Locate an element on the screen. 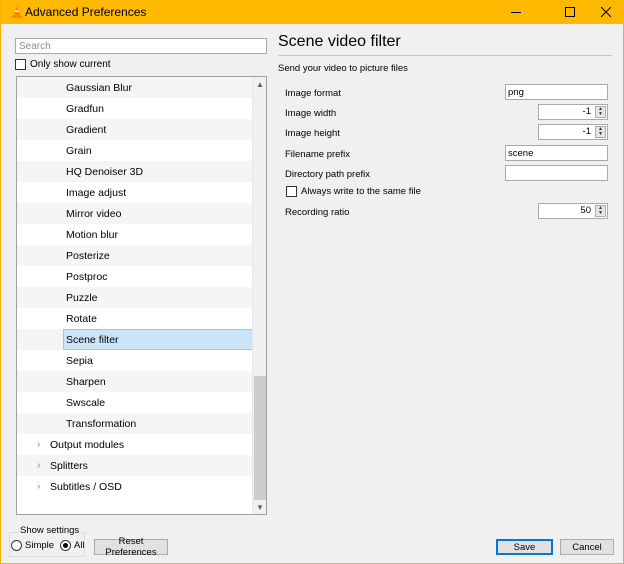 The image size is (624, 564). show-settings-label: Show settings is located at coordinates (50, 530).